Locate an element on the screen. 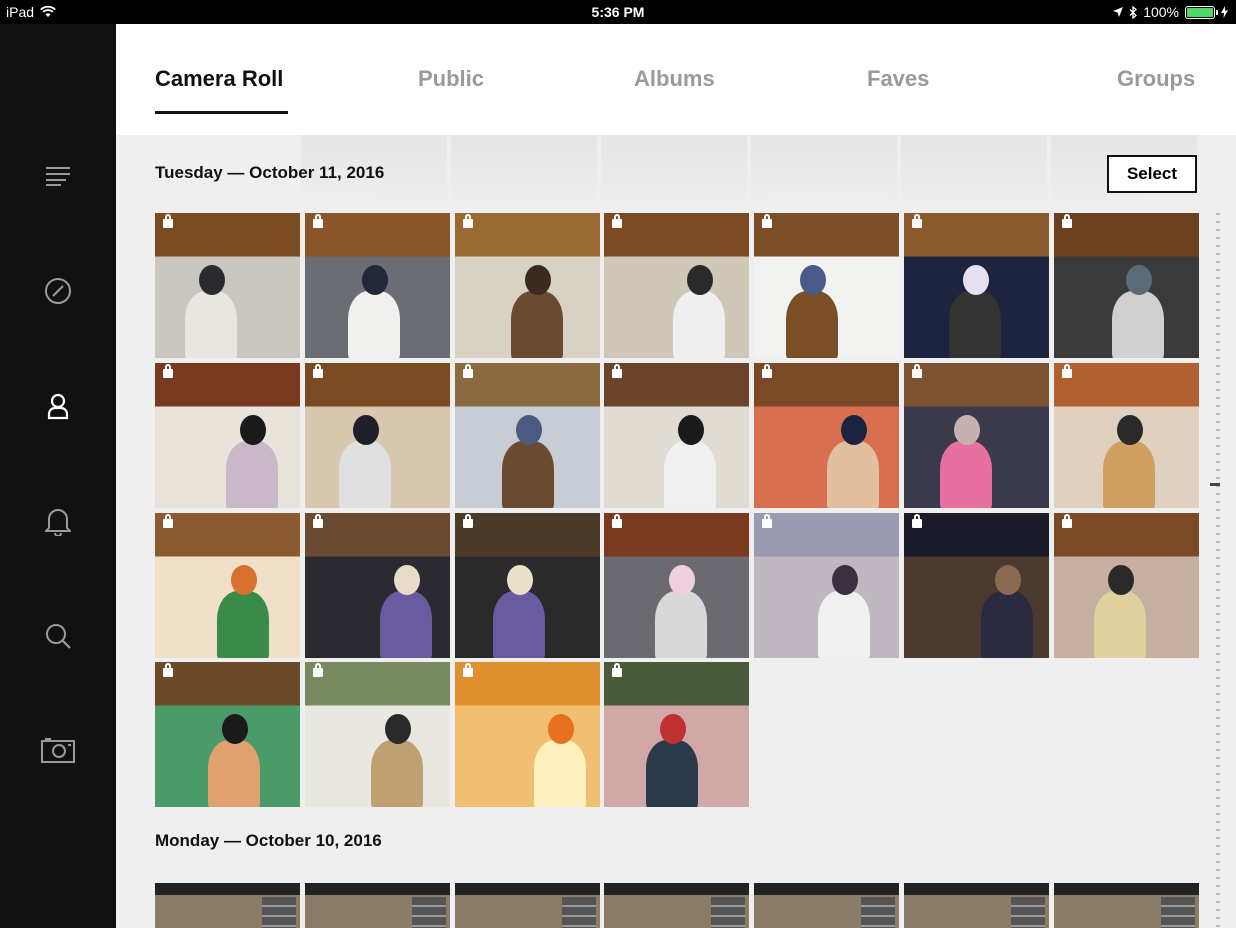  charging-bolt-icon is located at coordinates (1224, 12).